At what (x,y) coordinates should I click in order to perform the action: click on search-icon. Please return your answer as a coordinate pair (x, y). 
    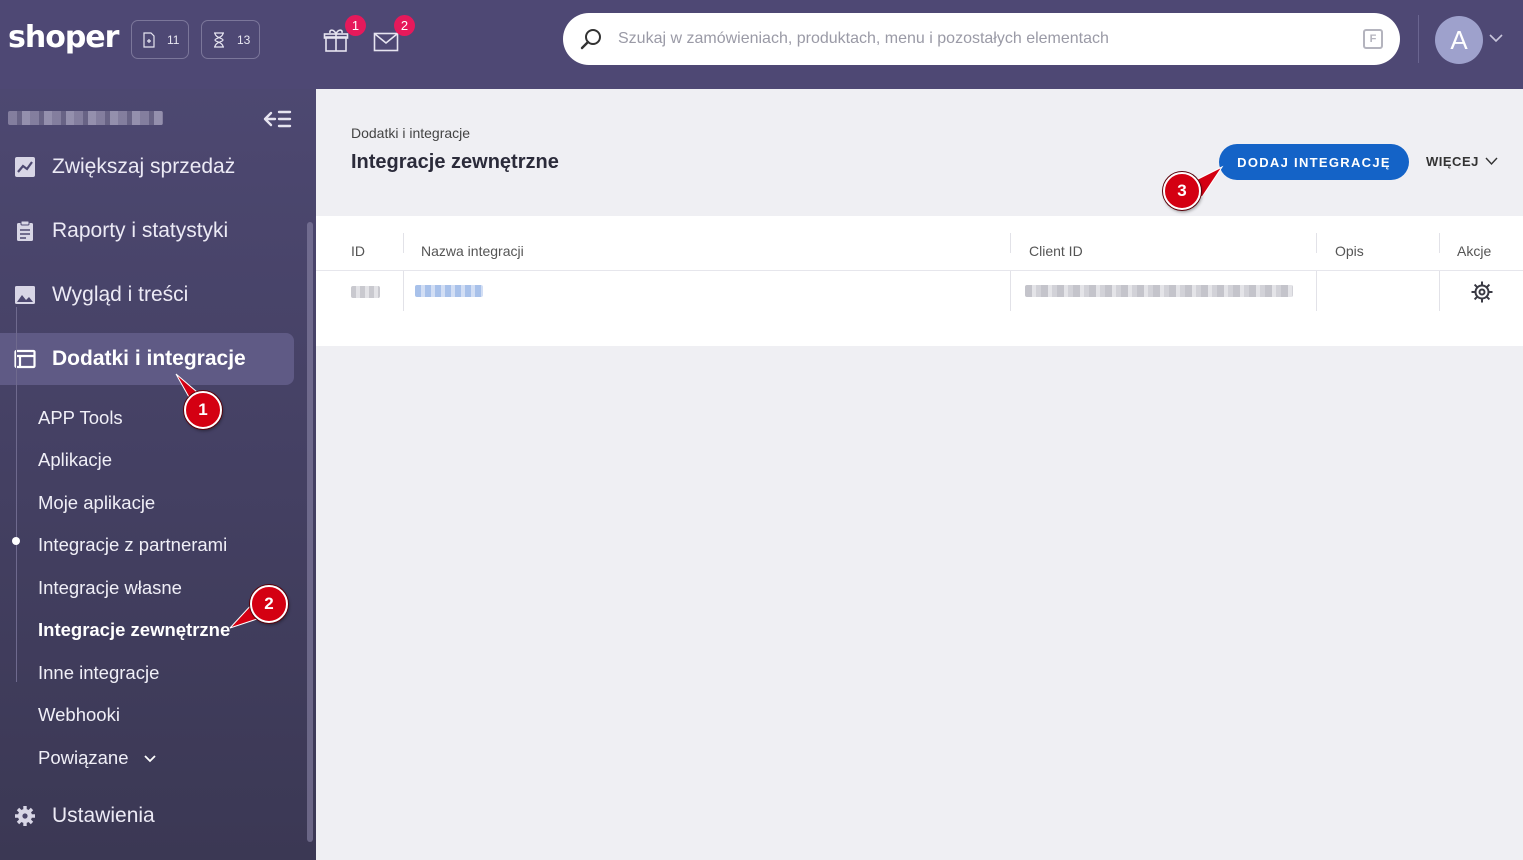
    Looking at the image, I should click on (590, 39).